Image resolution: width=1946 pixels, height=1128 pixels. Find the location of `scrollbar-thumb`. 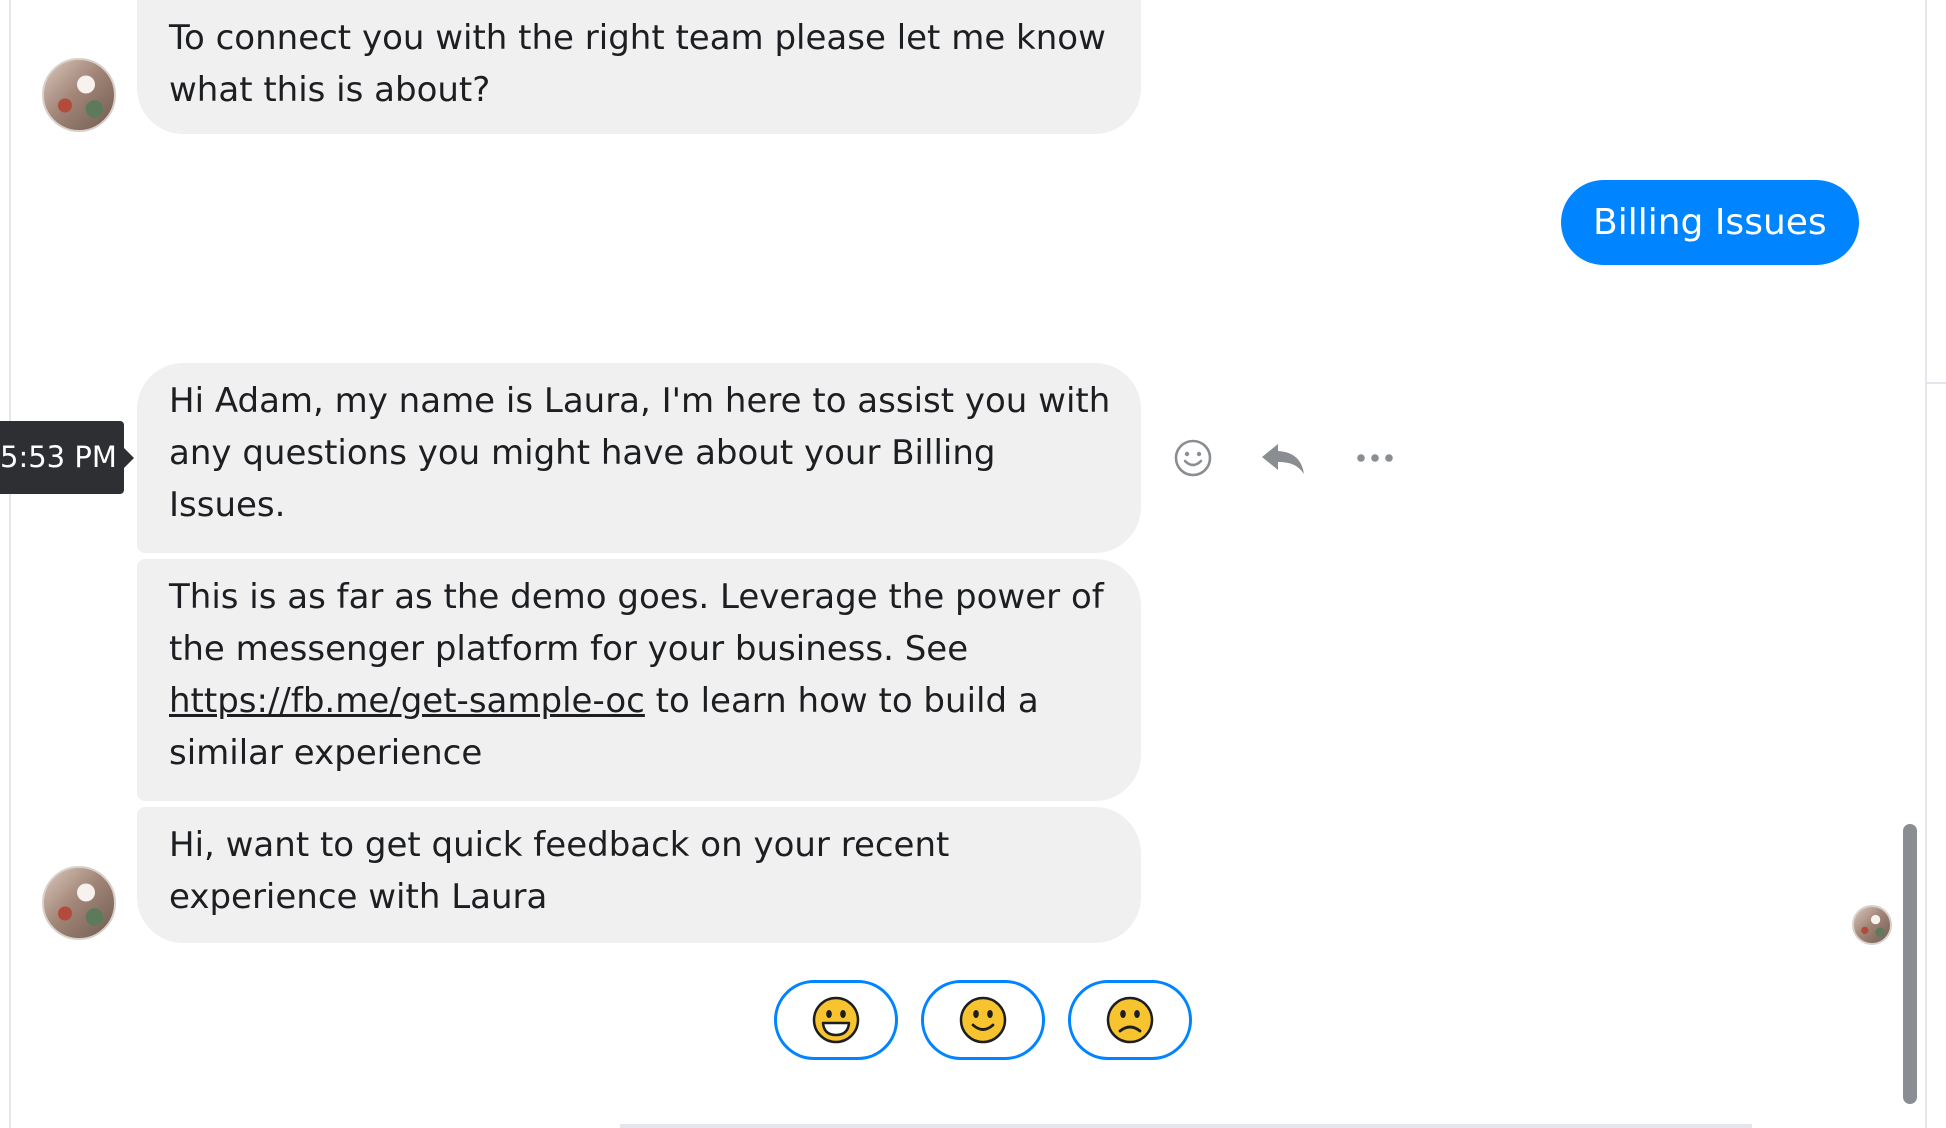

scrollbar-thumb is located at coordinates (1910, 964).